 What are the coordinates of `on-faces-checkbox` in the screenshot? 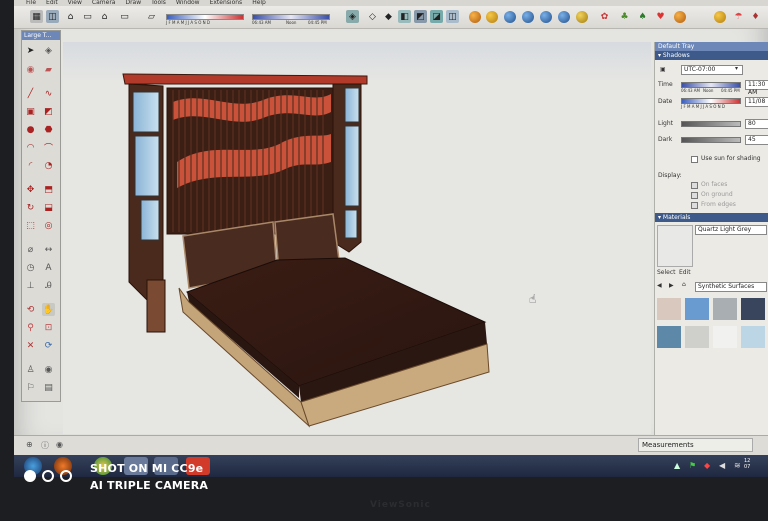 It's located at (694, 185).